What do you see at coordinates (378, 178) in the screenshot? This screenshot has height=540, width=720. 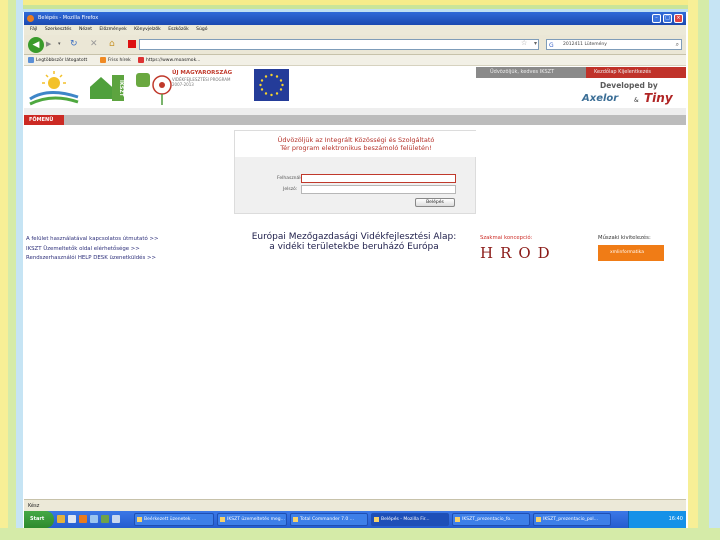 I see `username-field` at bounding box center [378, 178].